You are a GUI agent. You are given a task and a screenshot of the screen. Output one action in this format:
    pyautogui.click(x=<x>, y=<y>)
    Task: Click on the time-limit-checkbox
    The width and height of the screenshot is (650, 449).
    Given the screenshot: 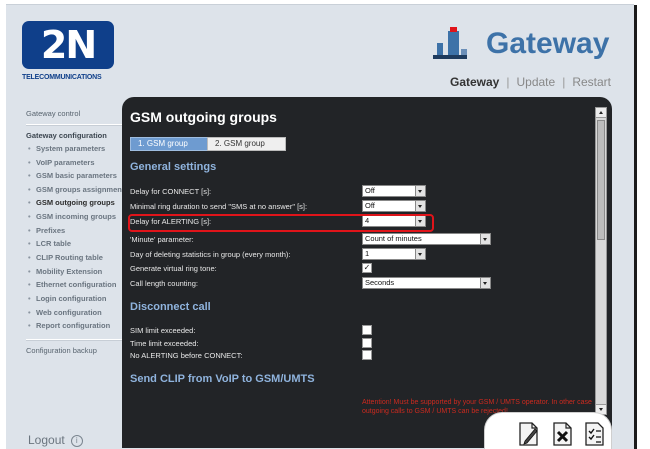 What is the action you would take?
    pyautogui.click(x=367, y=343)
    